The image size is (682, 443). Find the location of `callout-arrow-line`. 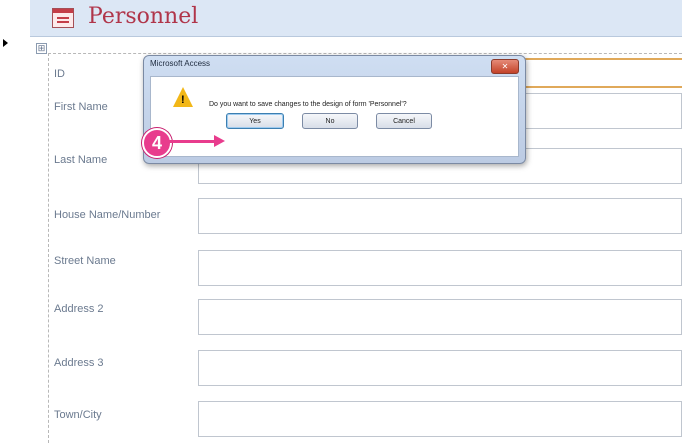

callout-arrow-line is located at coordinates (192, 141).